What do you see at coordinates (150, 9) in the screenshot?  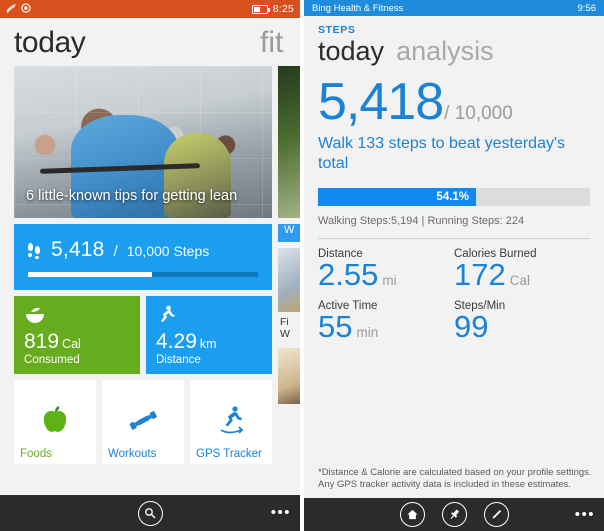 I see `left-status-bar: 8:25` at bounding box center [150, 9].